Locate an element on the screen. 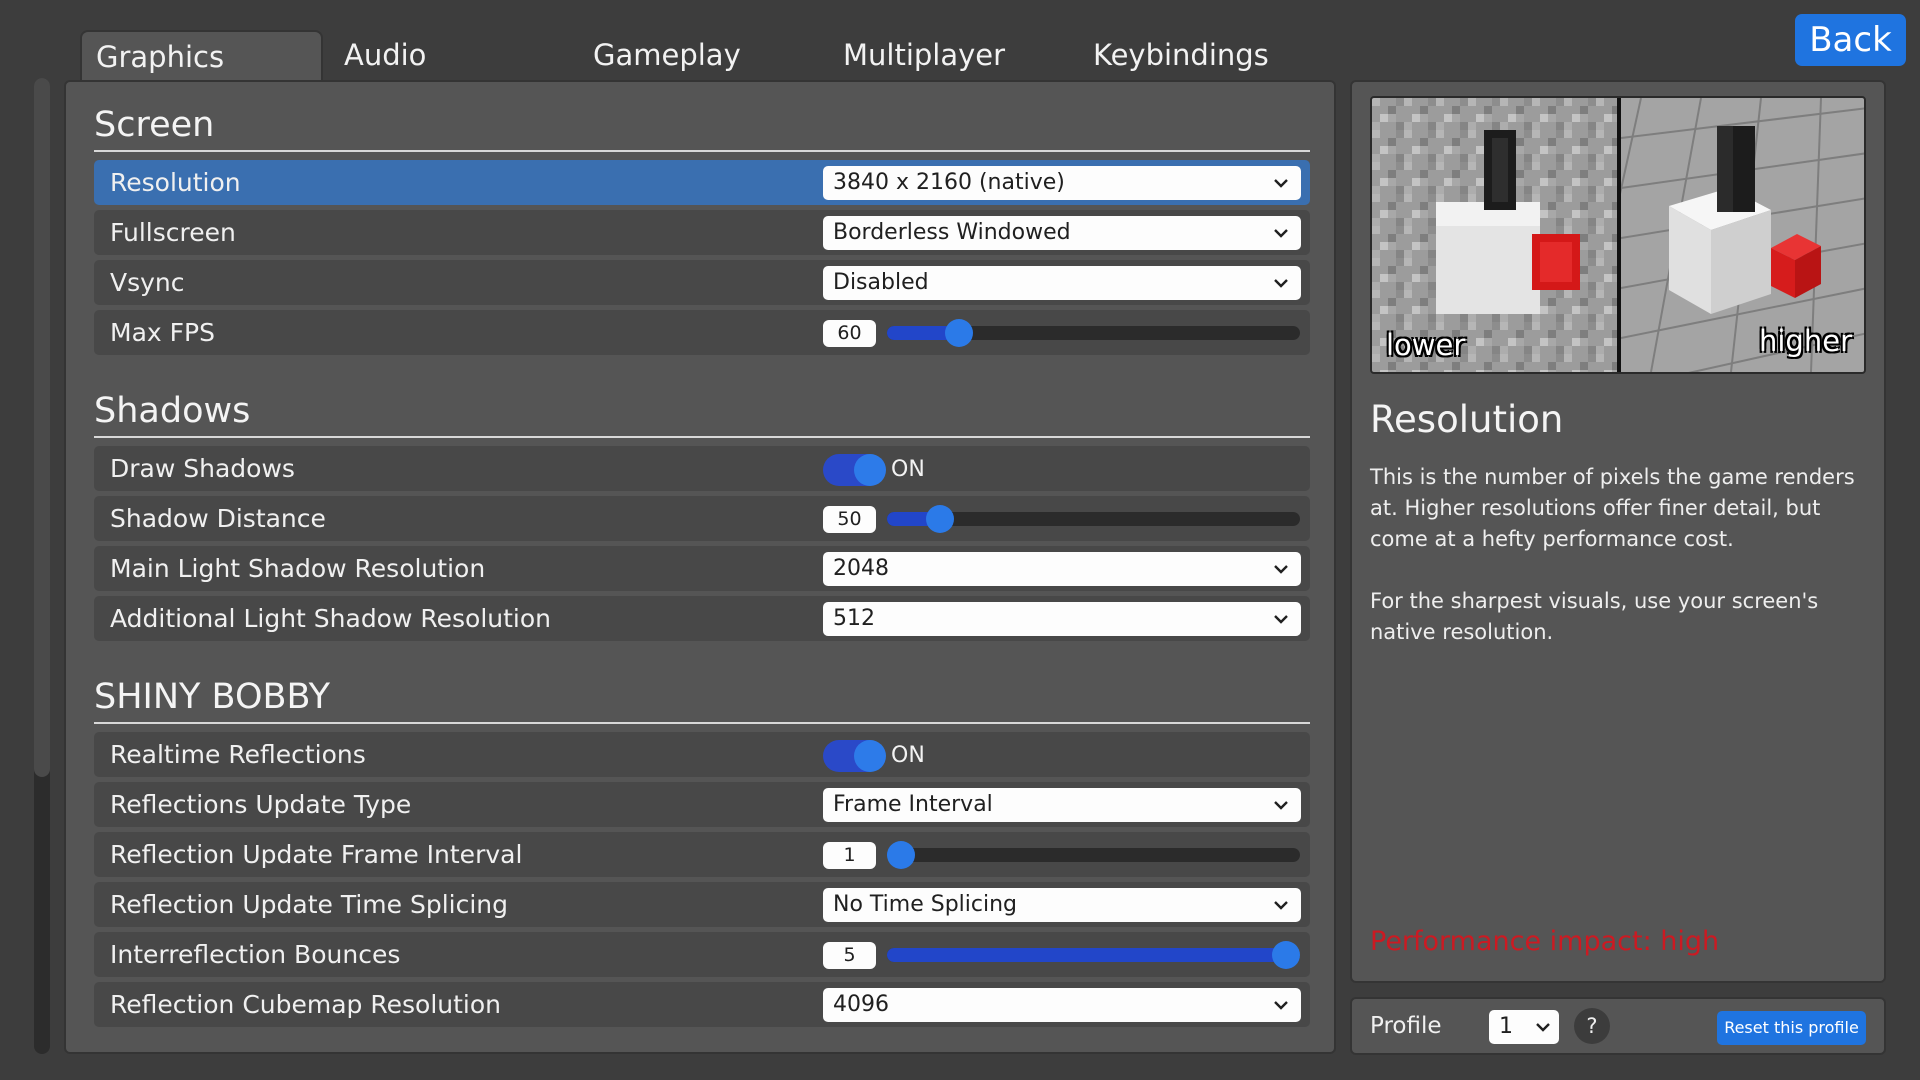 The height and width of the screenshot is (1080, 1920). tab-keybindings: Keybindings is located at coordinates (1189, 55).